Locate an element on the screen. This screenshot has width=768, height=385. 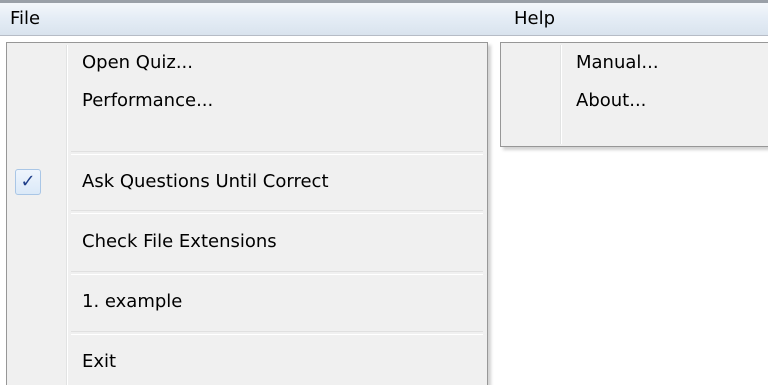
menu-item-label: 1. example is located at coordinates (132, 301).